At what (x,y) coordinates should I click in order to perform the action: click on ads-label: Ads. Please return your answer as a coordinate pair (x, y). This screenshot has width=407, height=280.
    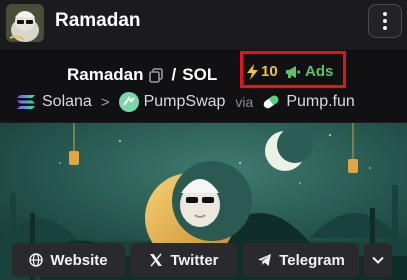
    Looking at the image, I should click on (319, 71).